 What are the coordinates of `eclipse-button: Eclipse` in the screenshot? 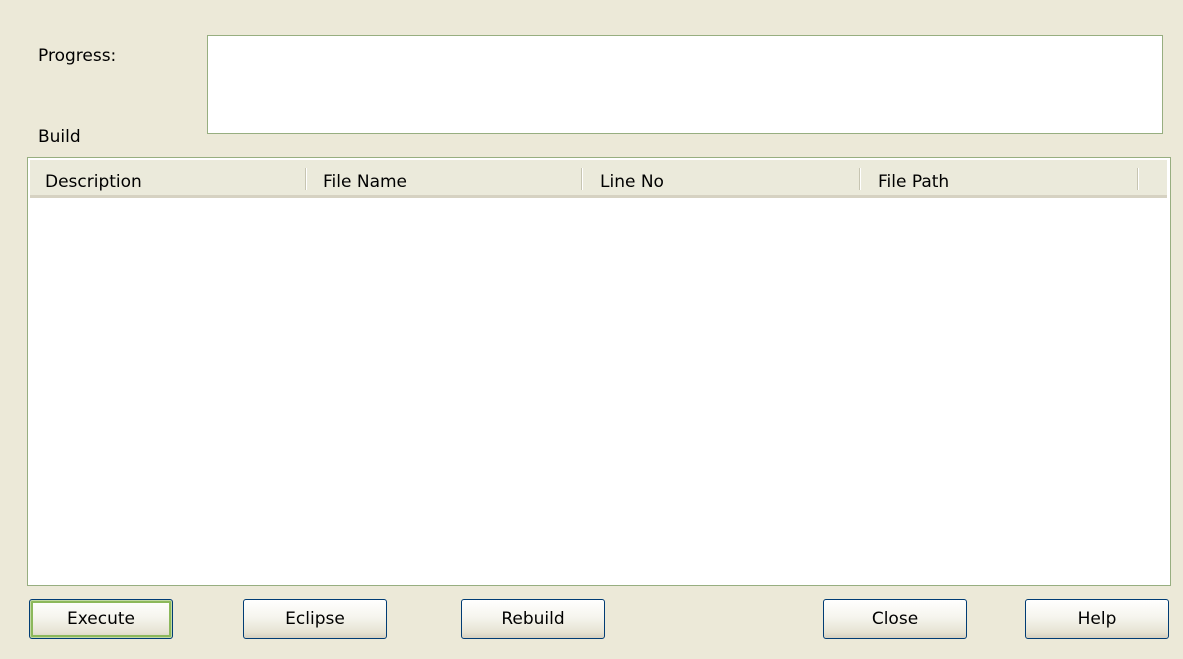 It's located at (315, 619).